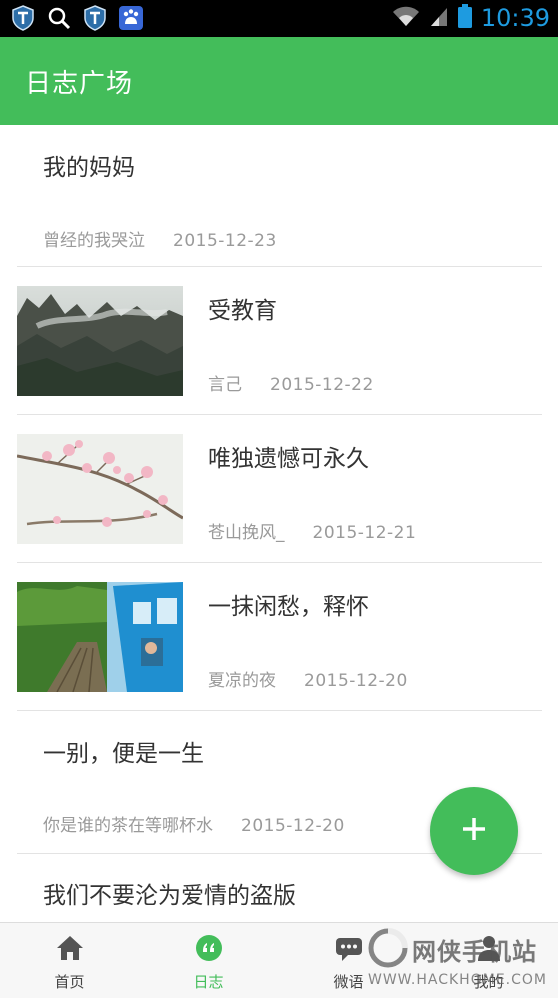 Image resolution: width=558 pixels, height=998 pixels. I want to click on plus-icon, so click(474, 831).